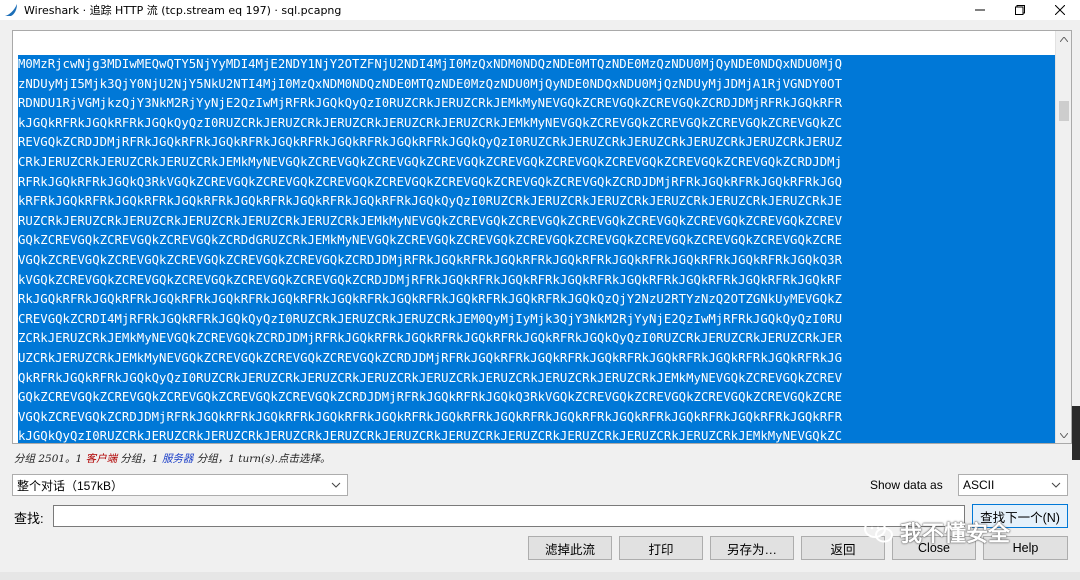 Image resolution: width=1080 pixels, height=580 pixels. I want to click on close-icon, so click(1060, 10).